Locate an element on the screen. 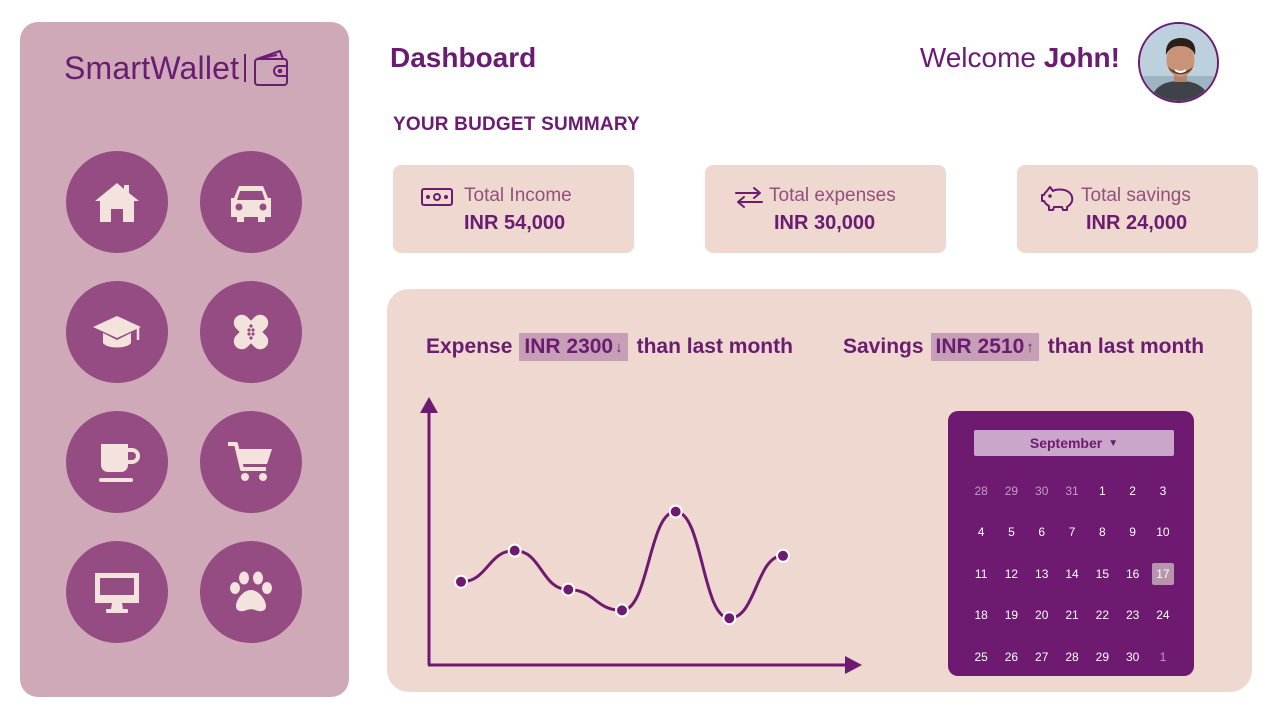 The image size is (1280, 720). paw-icon is located at coordinates (251, 591).